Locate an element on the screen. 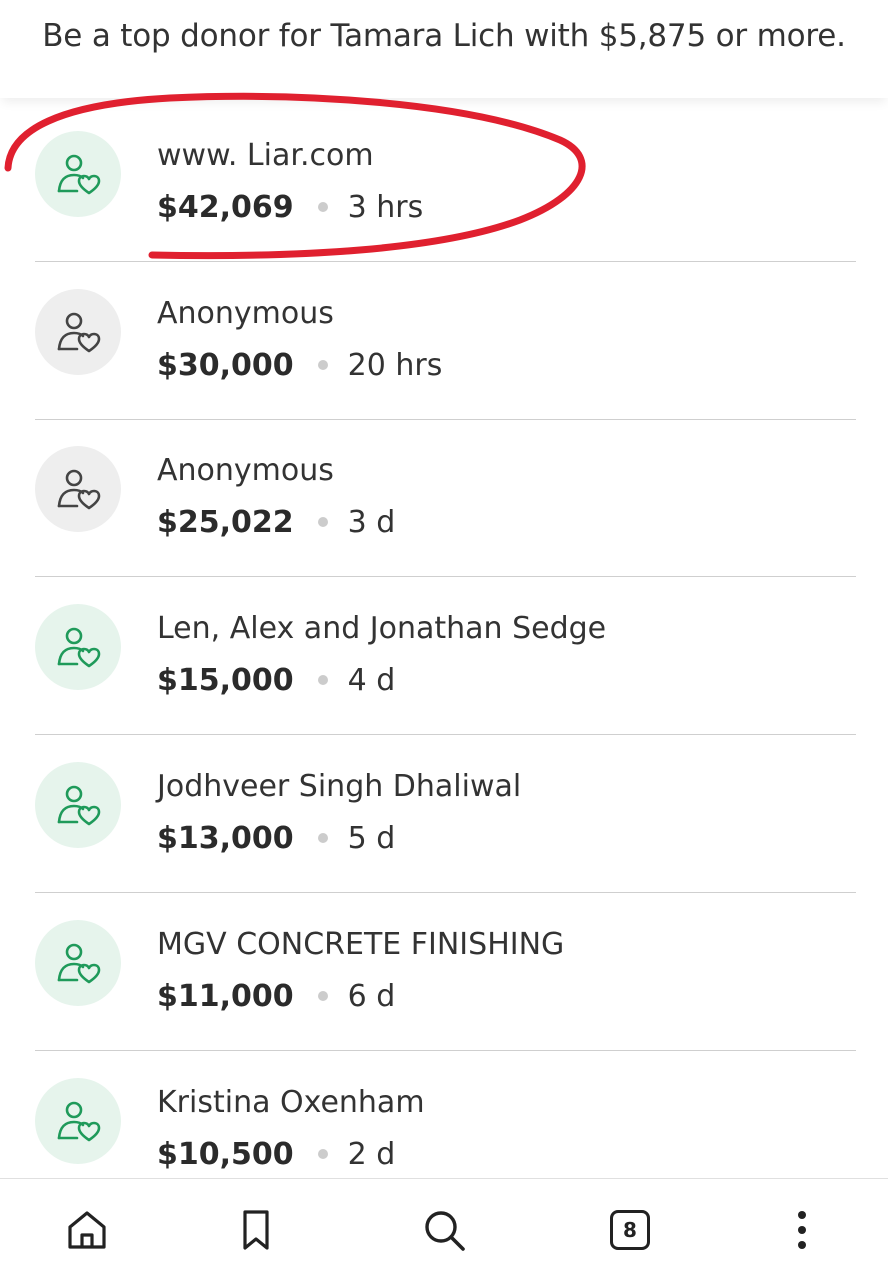 The height and width of the screenshot is (1281, 888). bookmark-icon is located at coordinates (256, 1230).